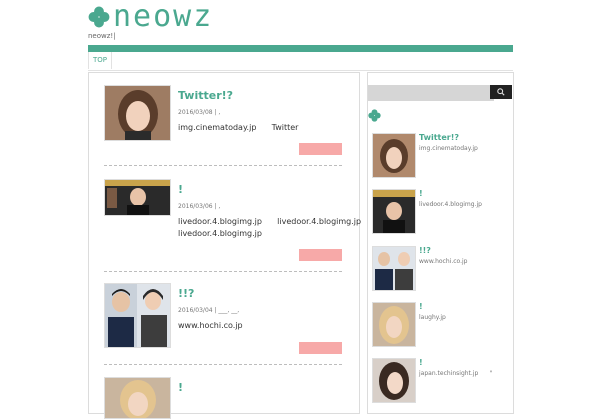 Image resolution: width=600 pixels, height=419 pixels. I want to click on header-bar, so click(300, 48).